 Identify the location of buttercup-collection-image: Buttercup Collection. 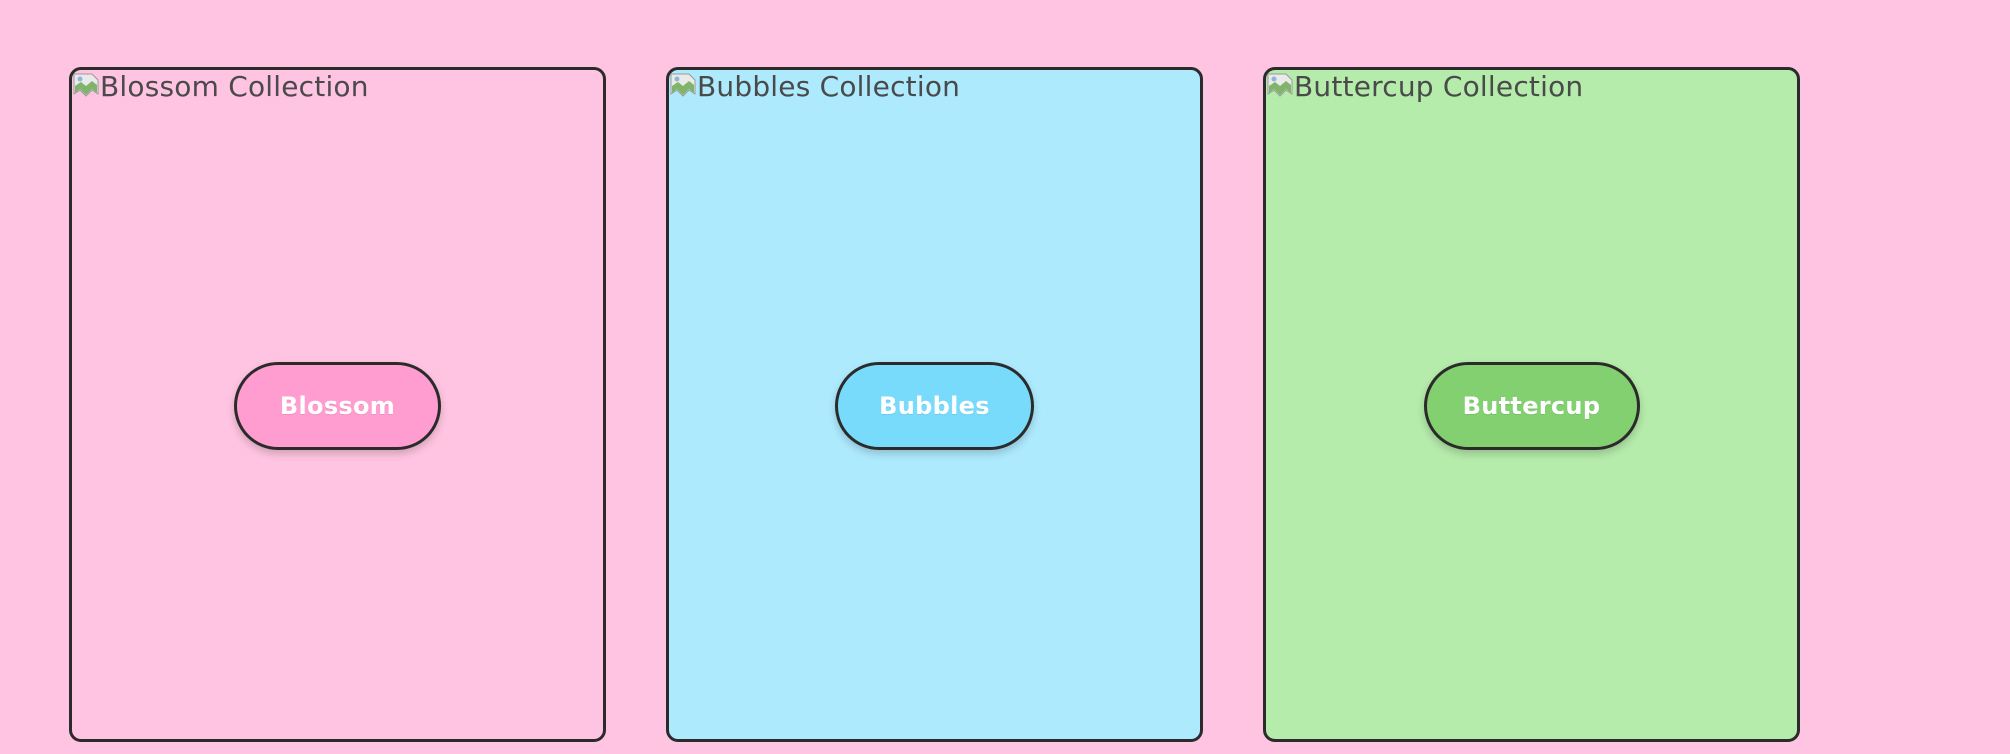
(1424, 87).